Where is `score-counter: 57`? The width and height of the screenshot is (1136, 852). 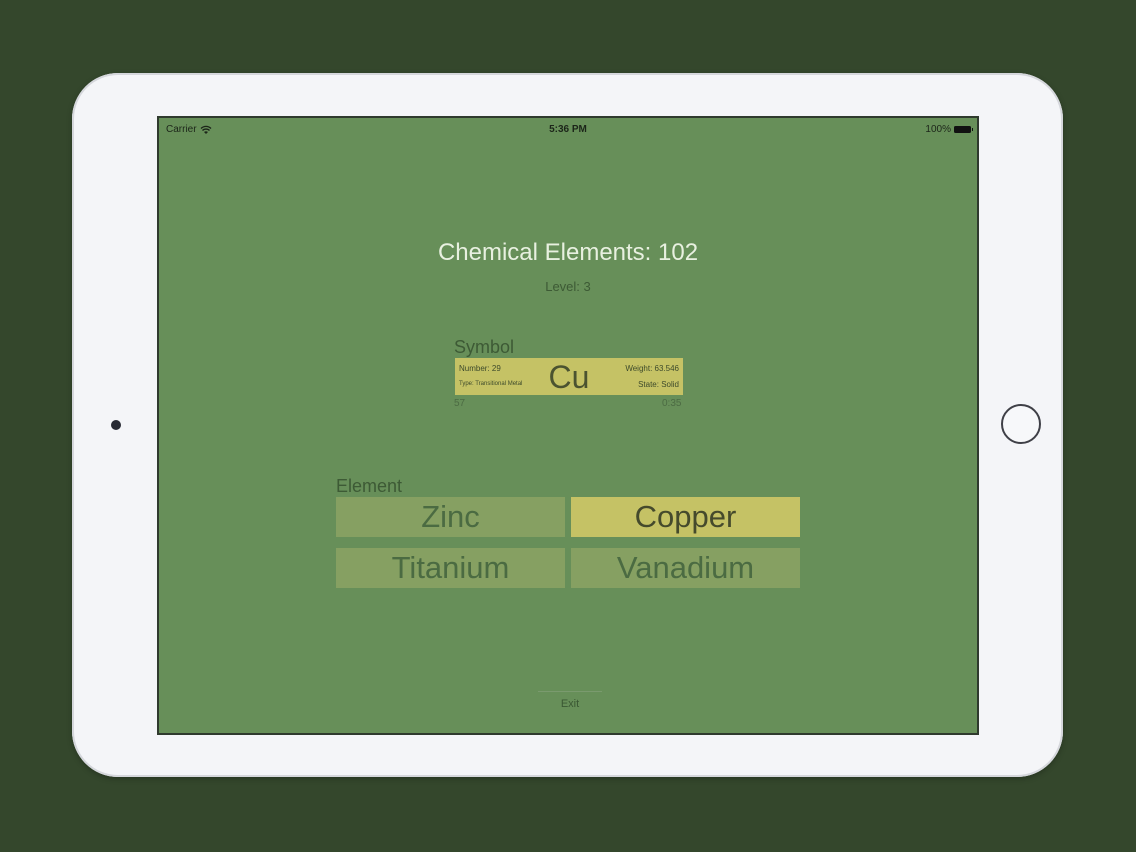 score-counter: 57 is located at coordinates (460, 403).